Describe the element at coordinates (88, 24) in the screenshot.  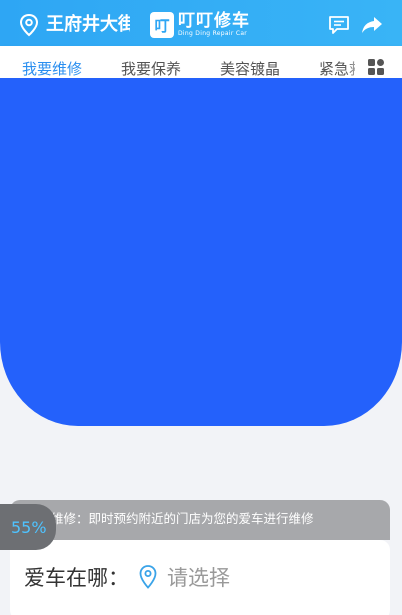
I see `location-text: 王府井大街` at that location.